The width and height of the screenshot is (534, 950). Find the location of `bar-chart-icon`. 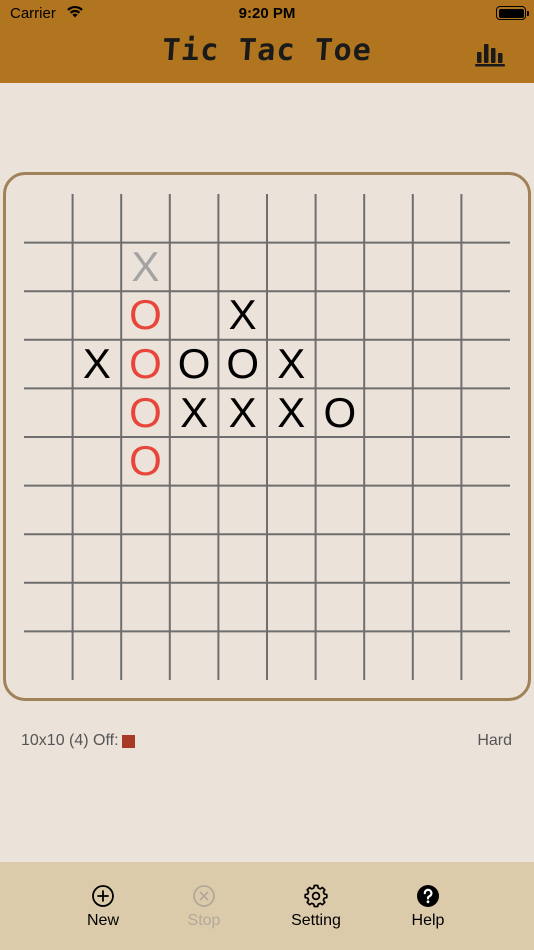

bar-chart-icon is located at coordinates (490, 55).